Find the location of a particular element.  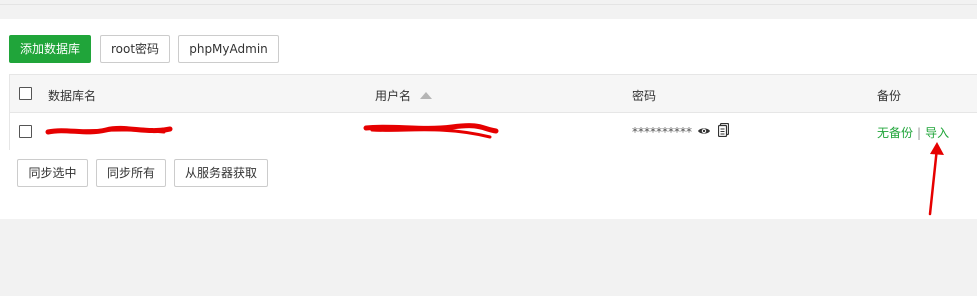

column-header-backup: 备份 is located at coordinates (889, 95).